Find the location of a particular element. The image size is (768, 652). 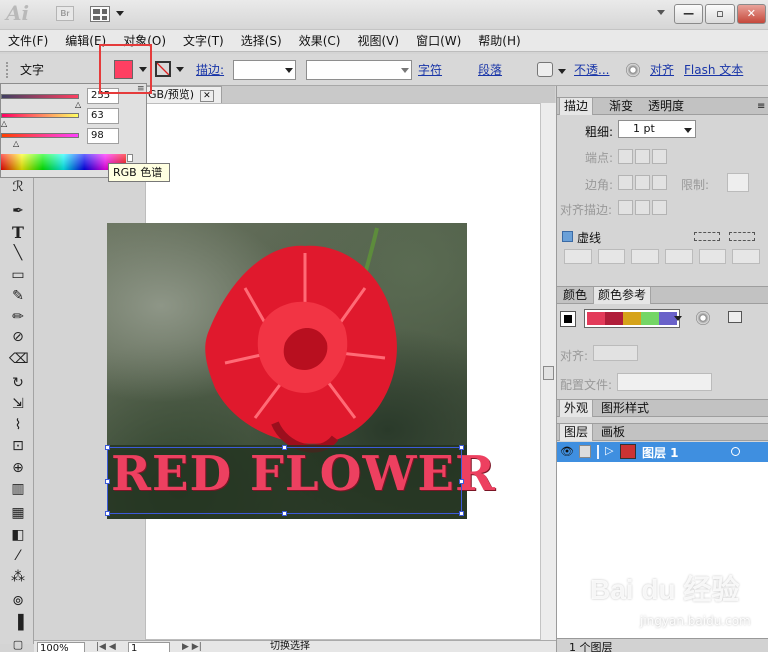

dashed-checkbox is located at coordinates (567, 236).